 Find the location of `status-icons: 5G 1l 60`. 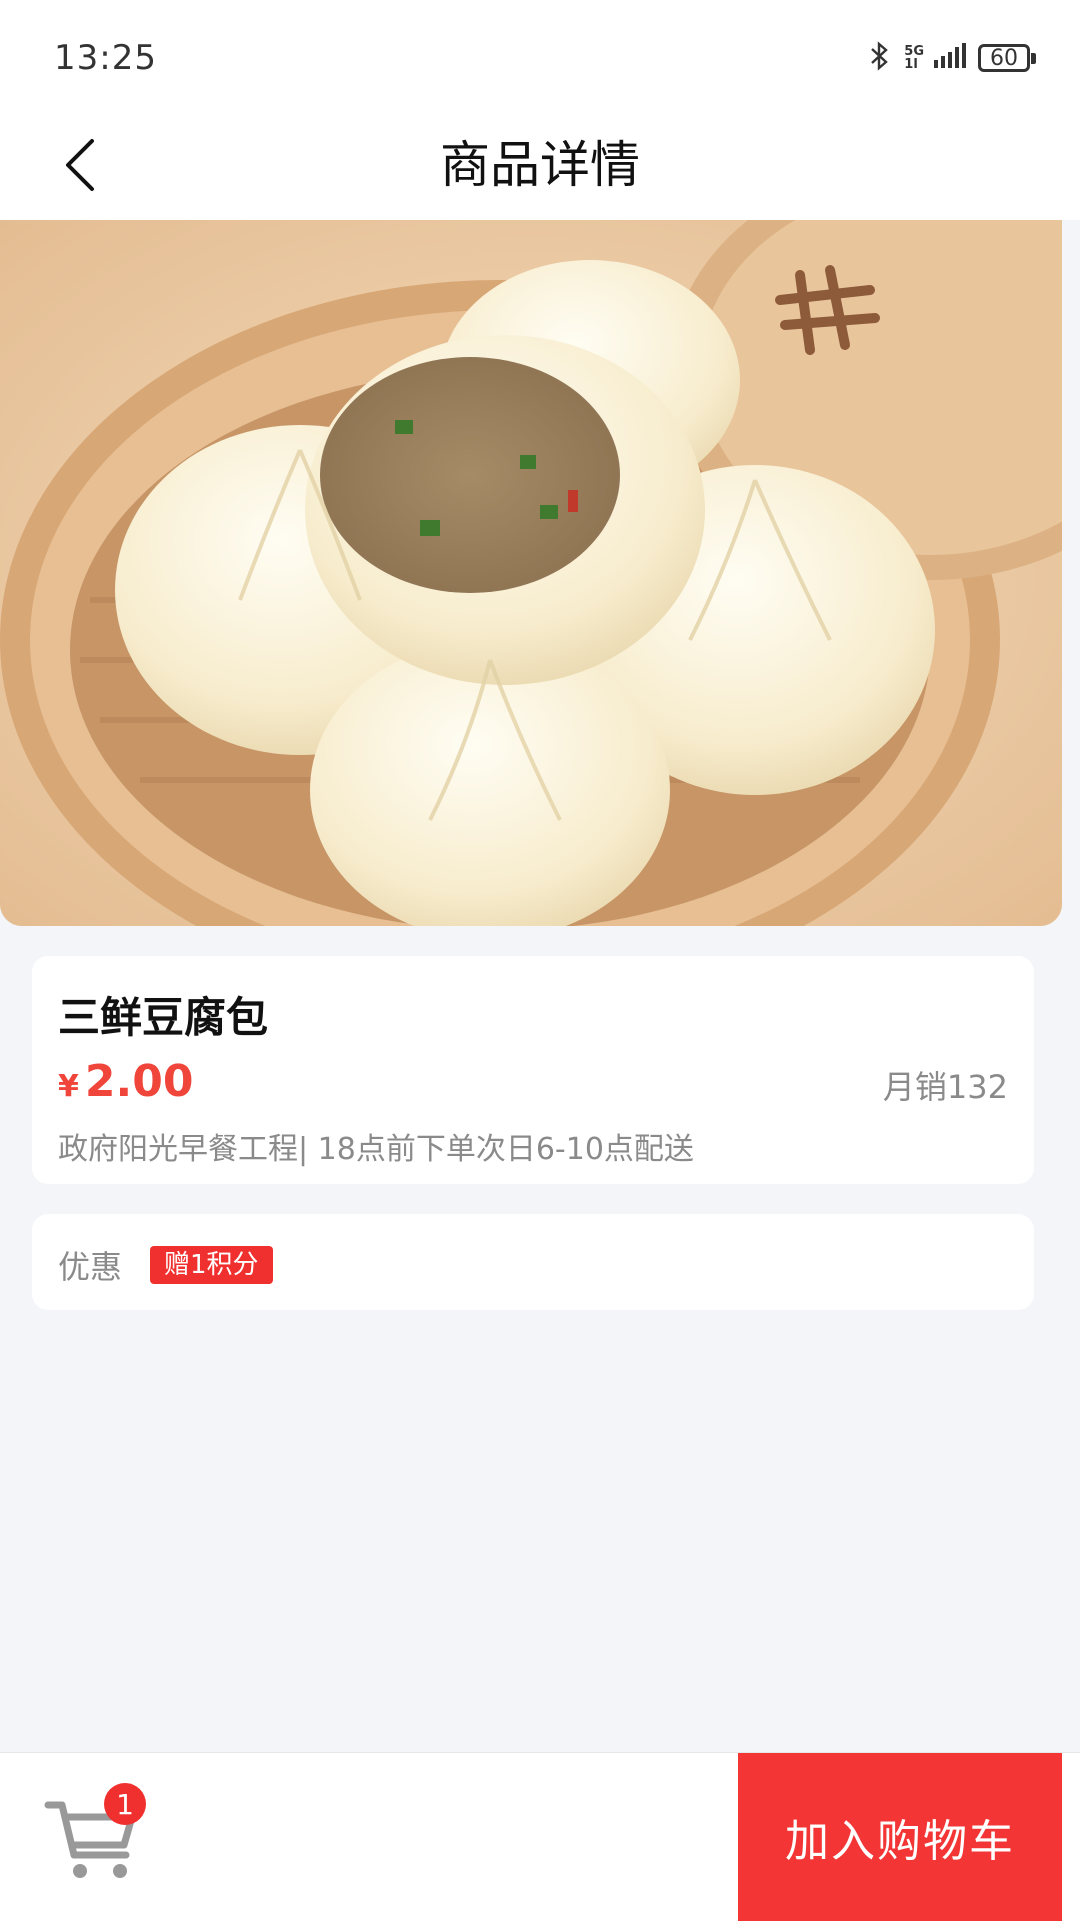

status-icons: 5G 1l 60 is located at coordinates (952, 58).